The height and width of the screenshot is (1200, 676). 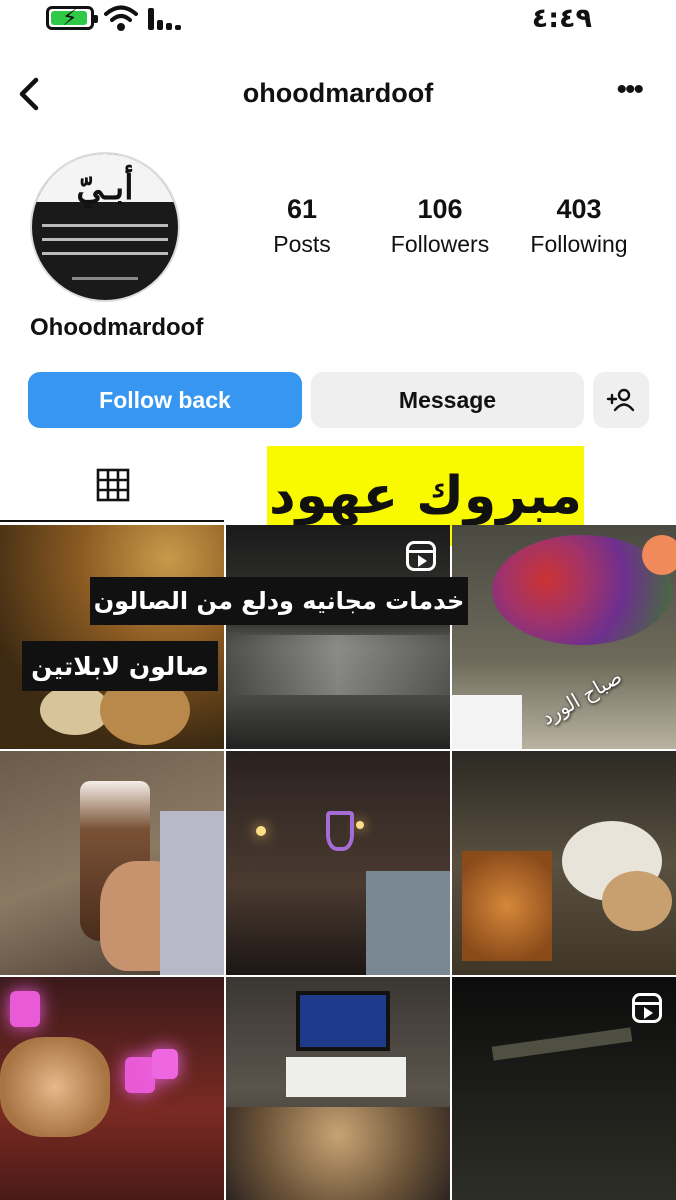 I want to click on charging-bolt-icon: ⚡, so click(x=70, y=17).